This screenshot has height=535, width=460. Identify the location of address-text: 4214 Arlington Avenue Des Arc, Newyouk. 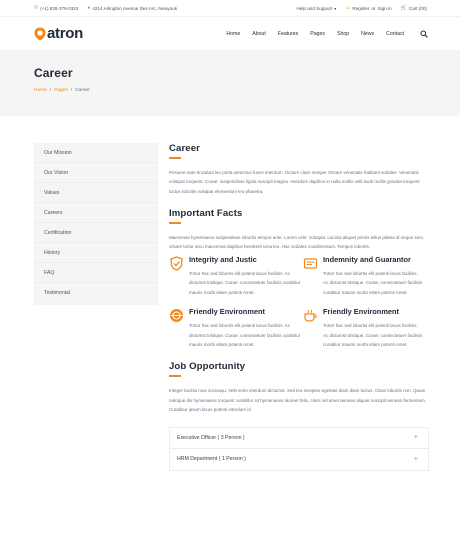
(135, 8).